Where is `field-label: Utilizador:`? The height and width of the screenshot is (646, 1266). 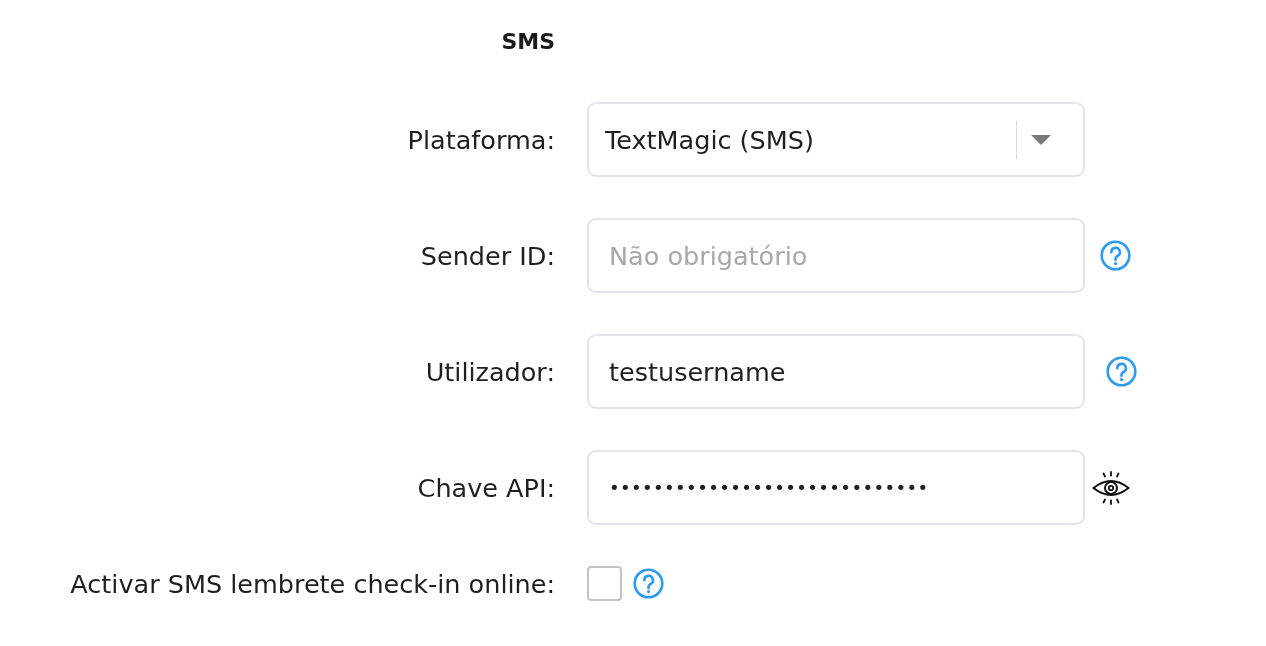 field-label: Utilizador: is located at coordinates (490, 371).